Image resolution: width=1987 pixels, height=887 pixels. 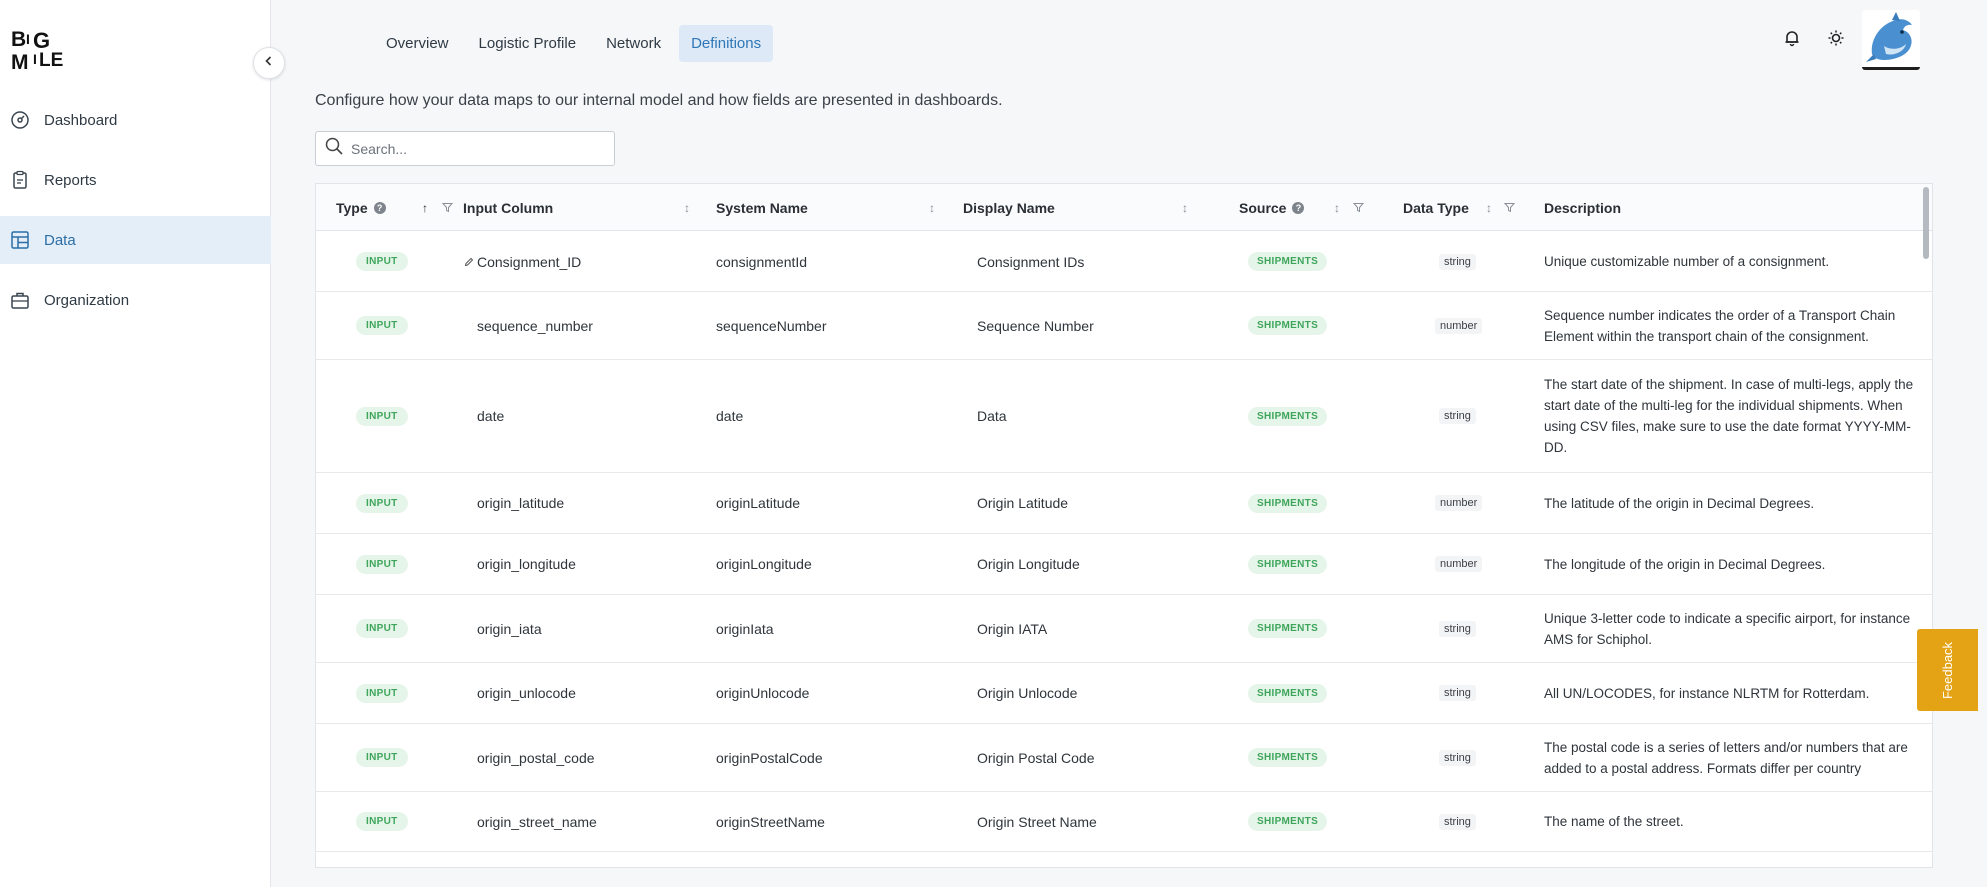 I want to click on display-name-value: Origin Street Name, so click(x=1037, y=821).